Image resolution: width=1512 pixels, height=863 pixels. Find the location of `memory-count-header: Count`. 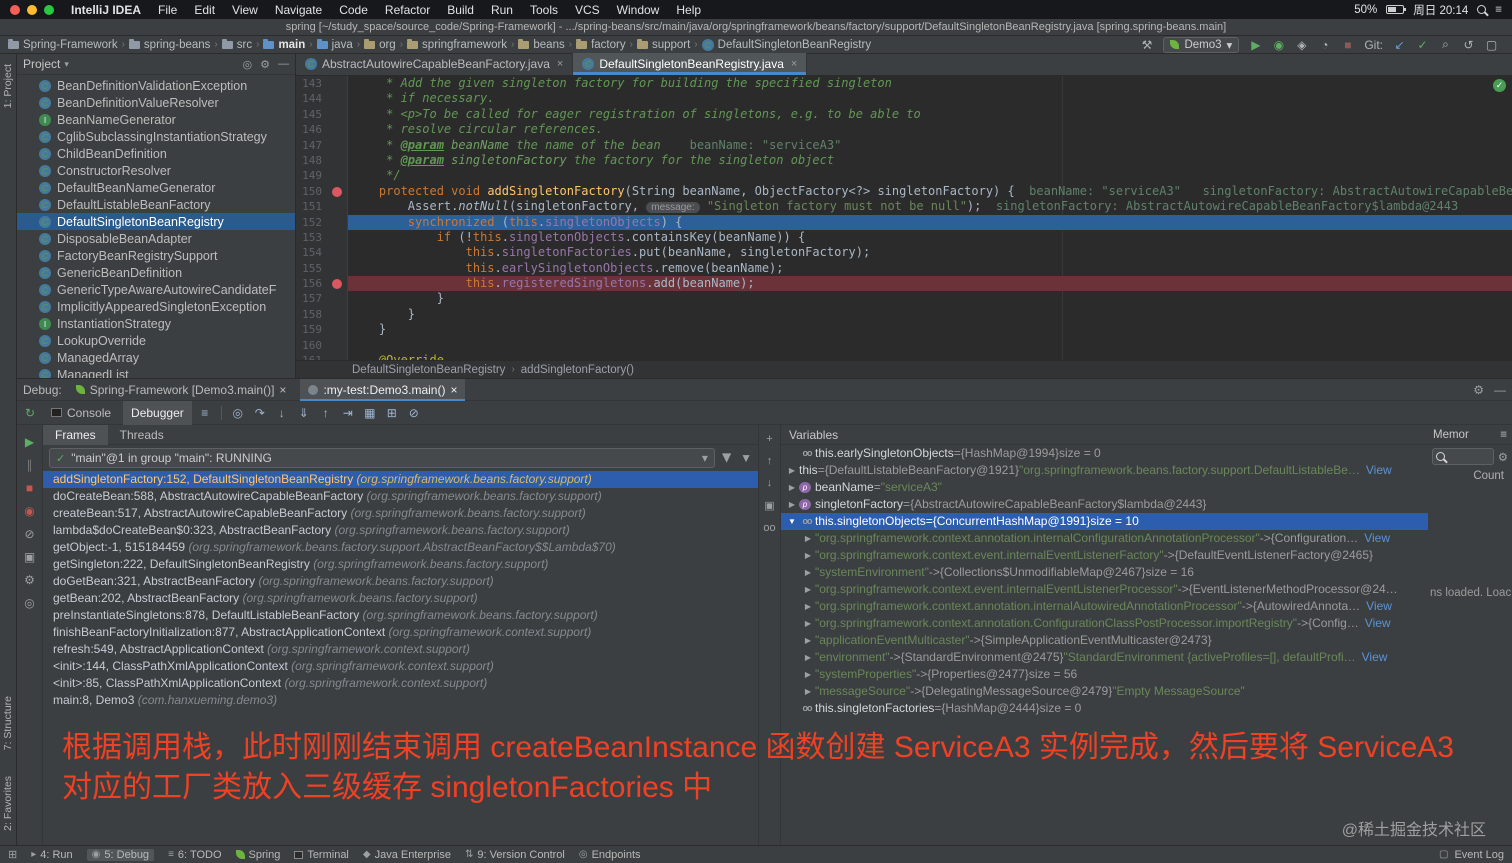

memory-count-header: Count is located at coordinates (1470, 476).